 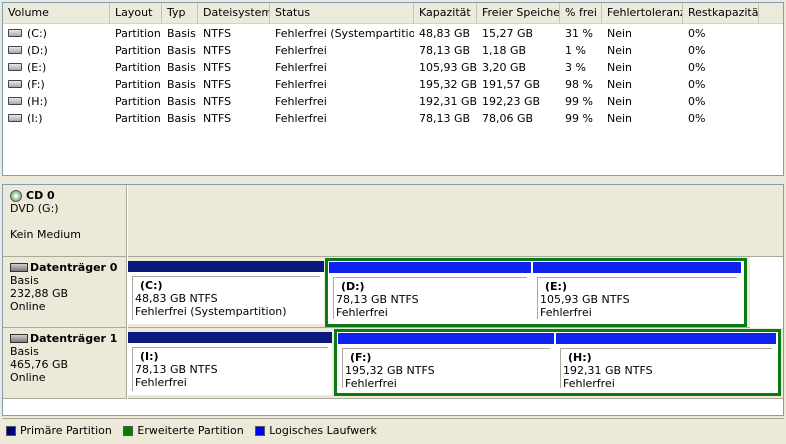 What do you see at coordinates (504, 67) in the screenshot?
I see `frei-cell: 3,20 GB` at bounding box center [504, 67].